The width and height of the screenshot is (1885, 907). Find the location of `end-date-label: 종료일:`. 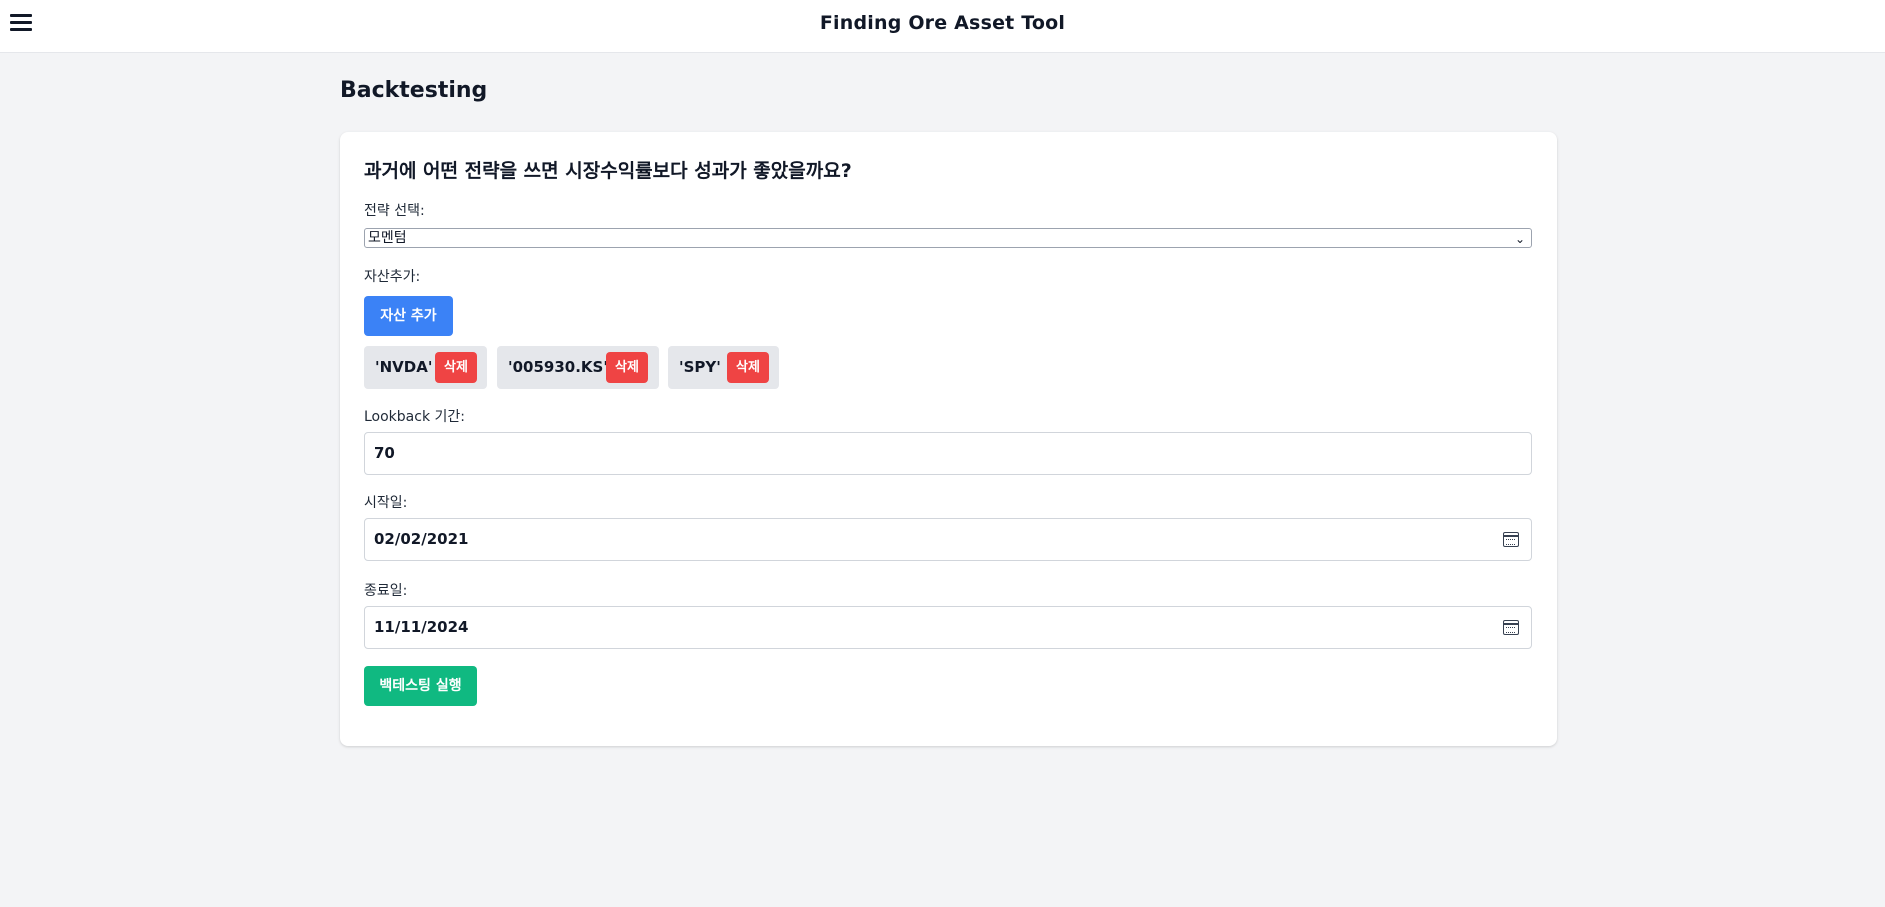

end-date-label: 종료일: is located at coordinates (386, 591).